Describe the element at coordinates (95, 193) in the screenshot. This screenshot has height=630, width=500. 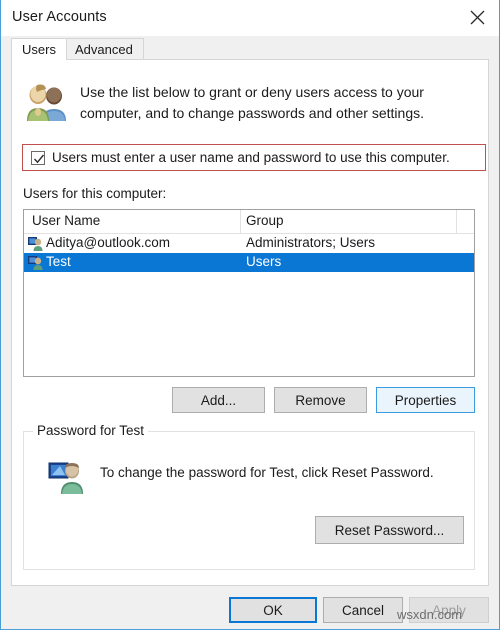
I see `user-list-label: Users for this computer:` at that location.